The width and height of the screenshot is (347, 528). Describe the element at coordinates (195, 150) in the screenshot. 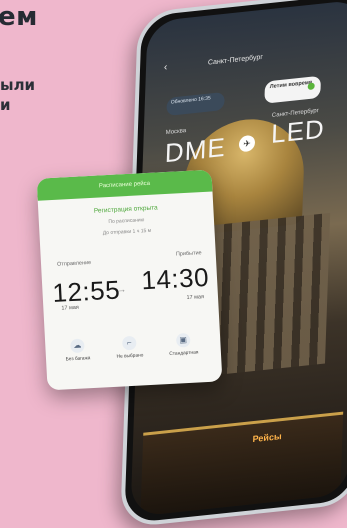

I see `from-code: DME` at that location.